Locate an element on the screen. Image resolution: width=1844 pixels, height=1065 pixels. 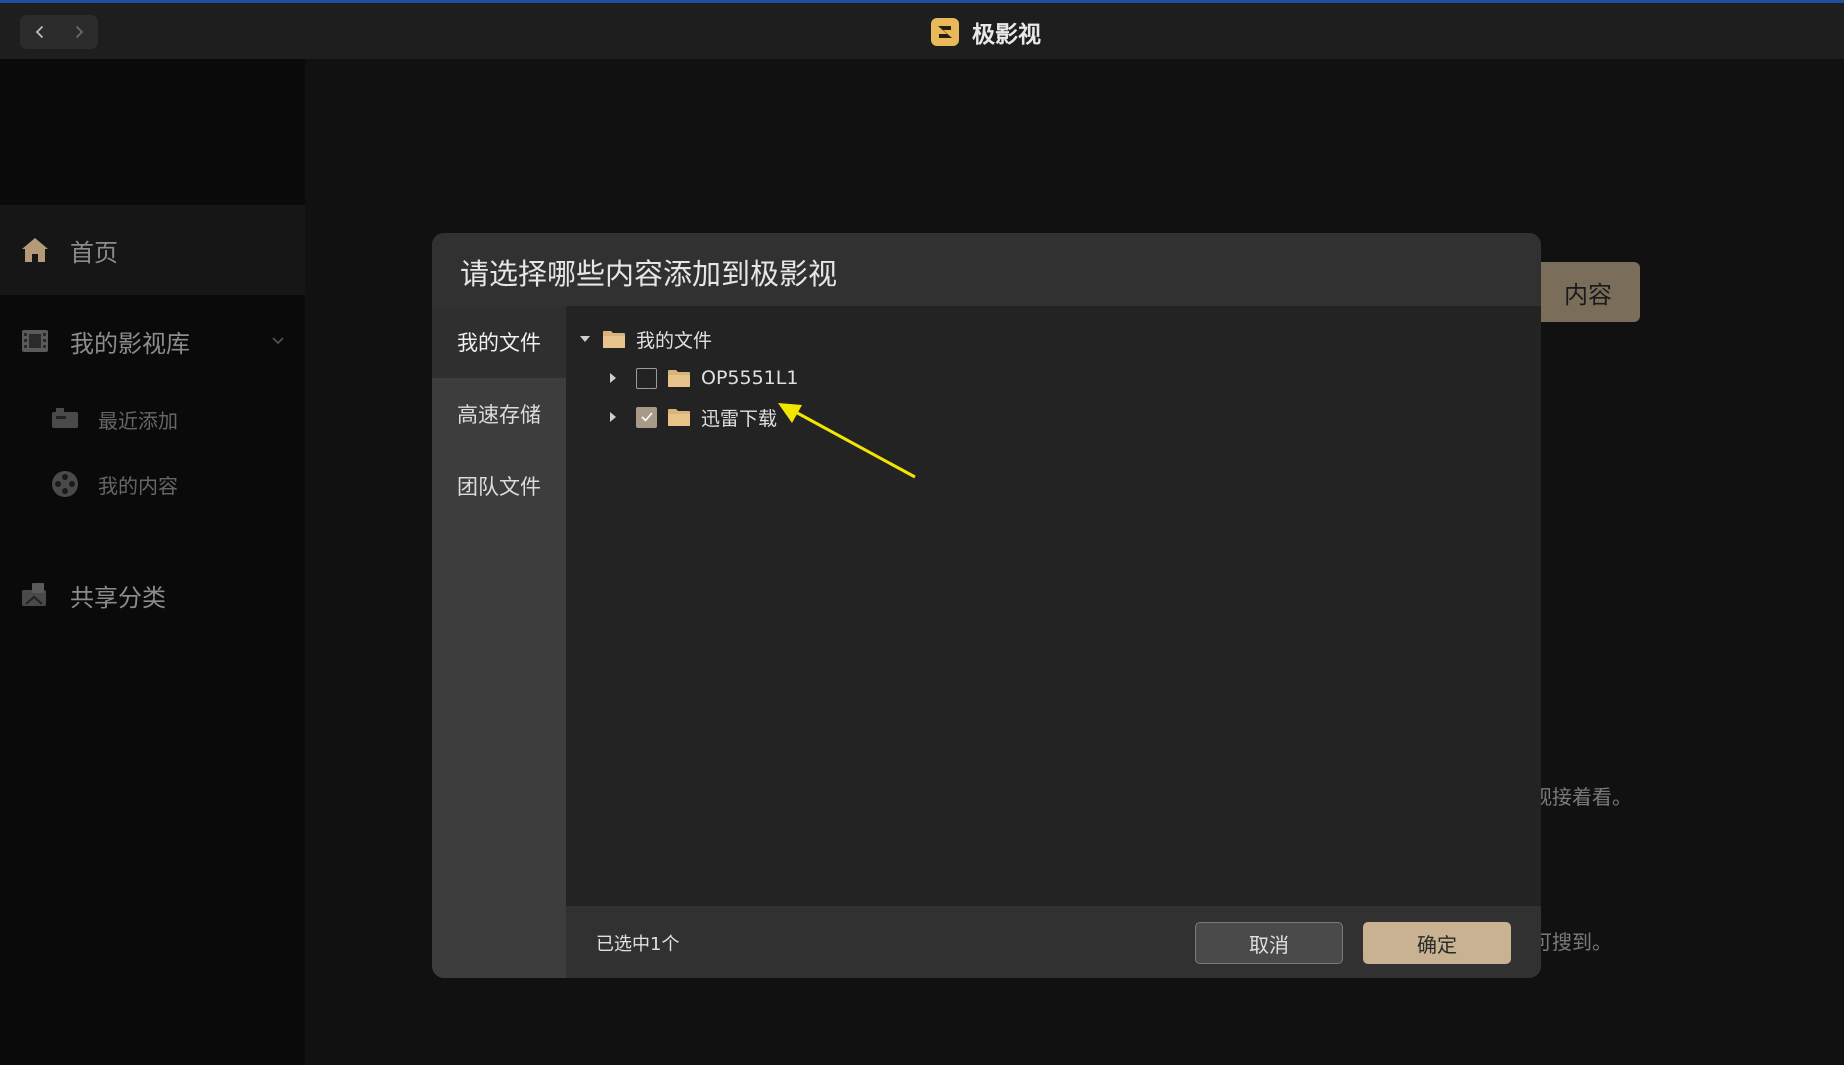
tree-item-xunlei-download: 迅雷下载 is located at coordinates (690, 417).